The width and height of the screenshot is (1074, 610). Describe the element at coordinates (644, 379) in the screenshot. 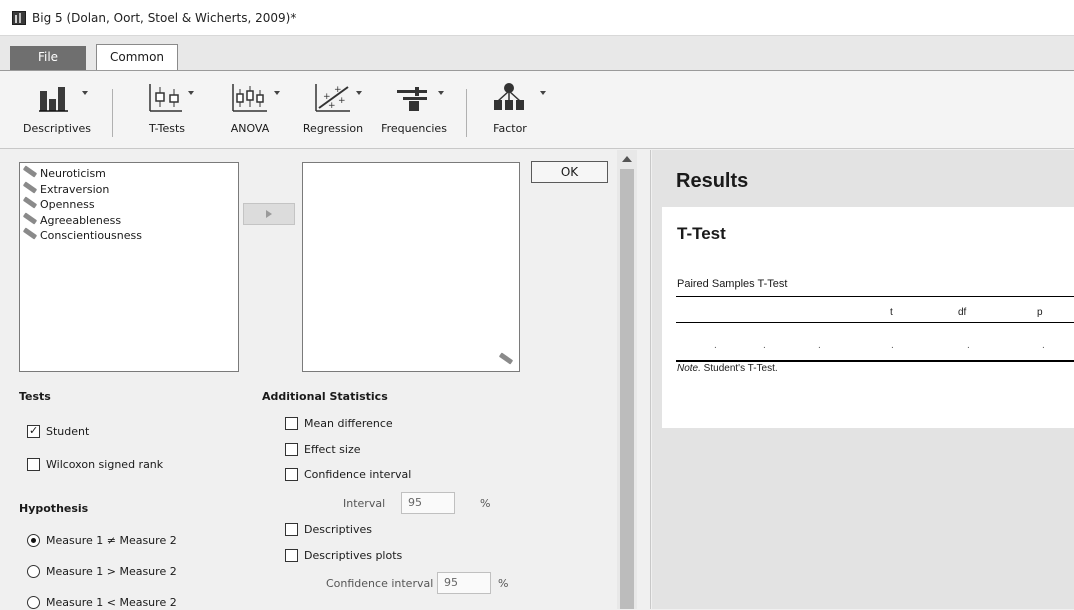

I see `panel-splitter` at that location.